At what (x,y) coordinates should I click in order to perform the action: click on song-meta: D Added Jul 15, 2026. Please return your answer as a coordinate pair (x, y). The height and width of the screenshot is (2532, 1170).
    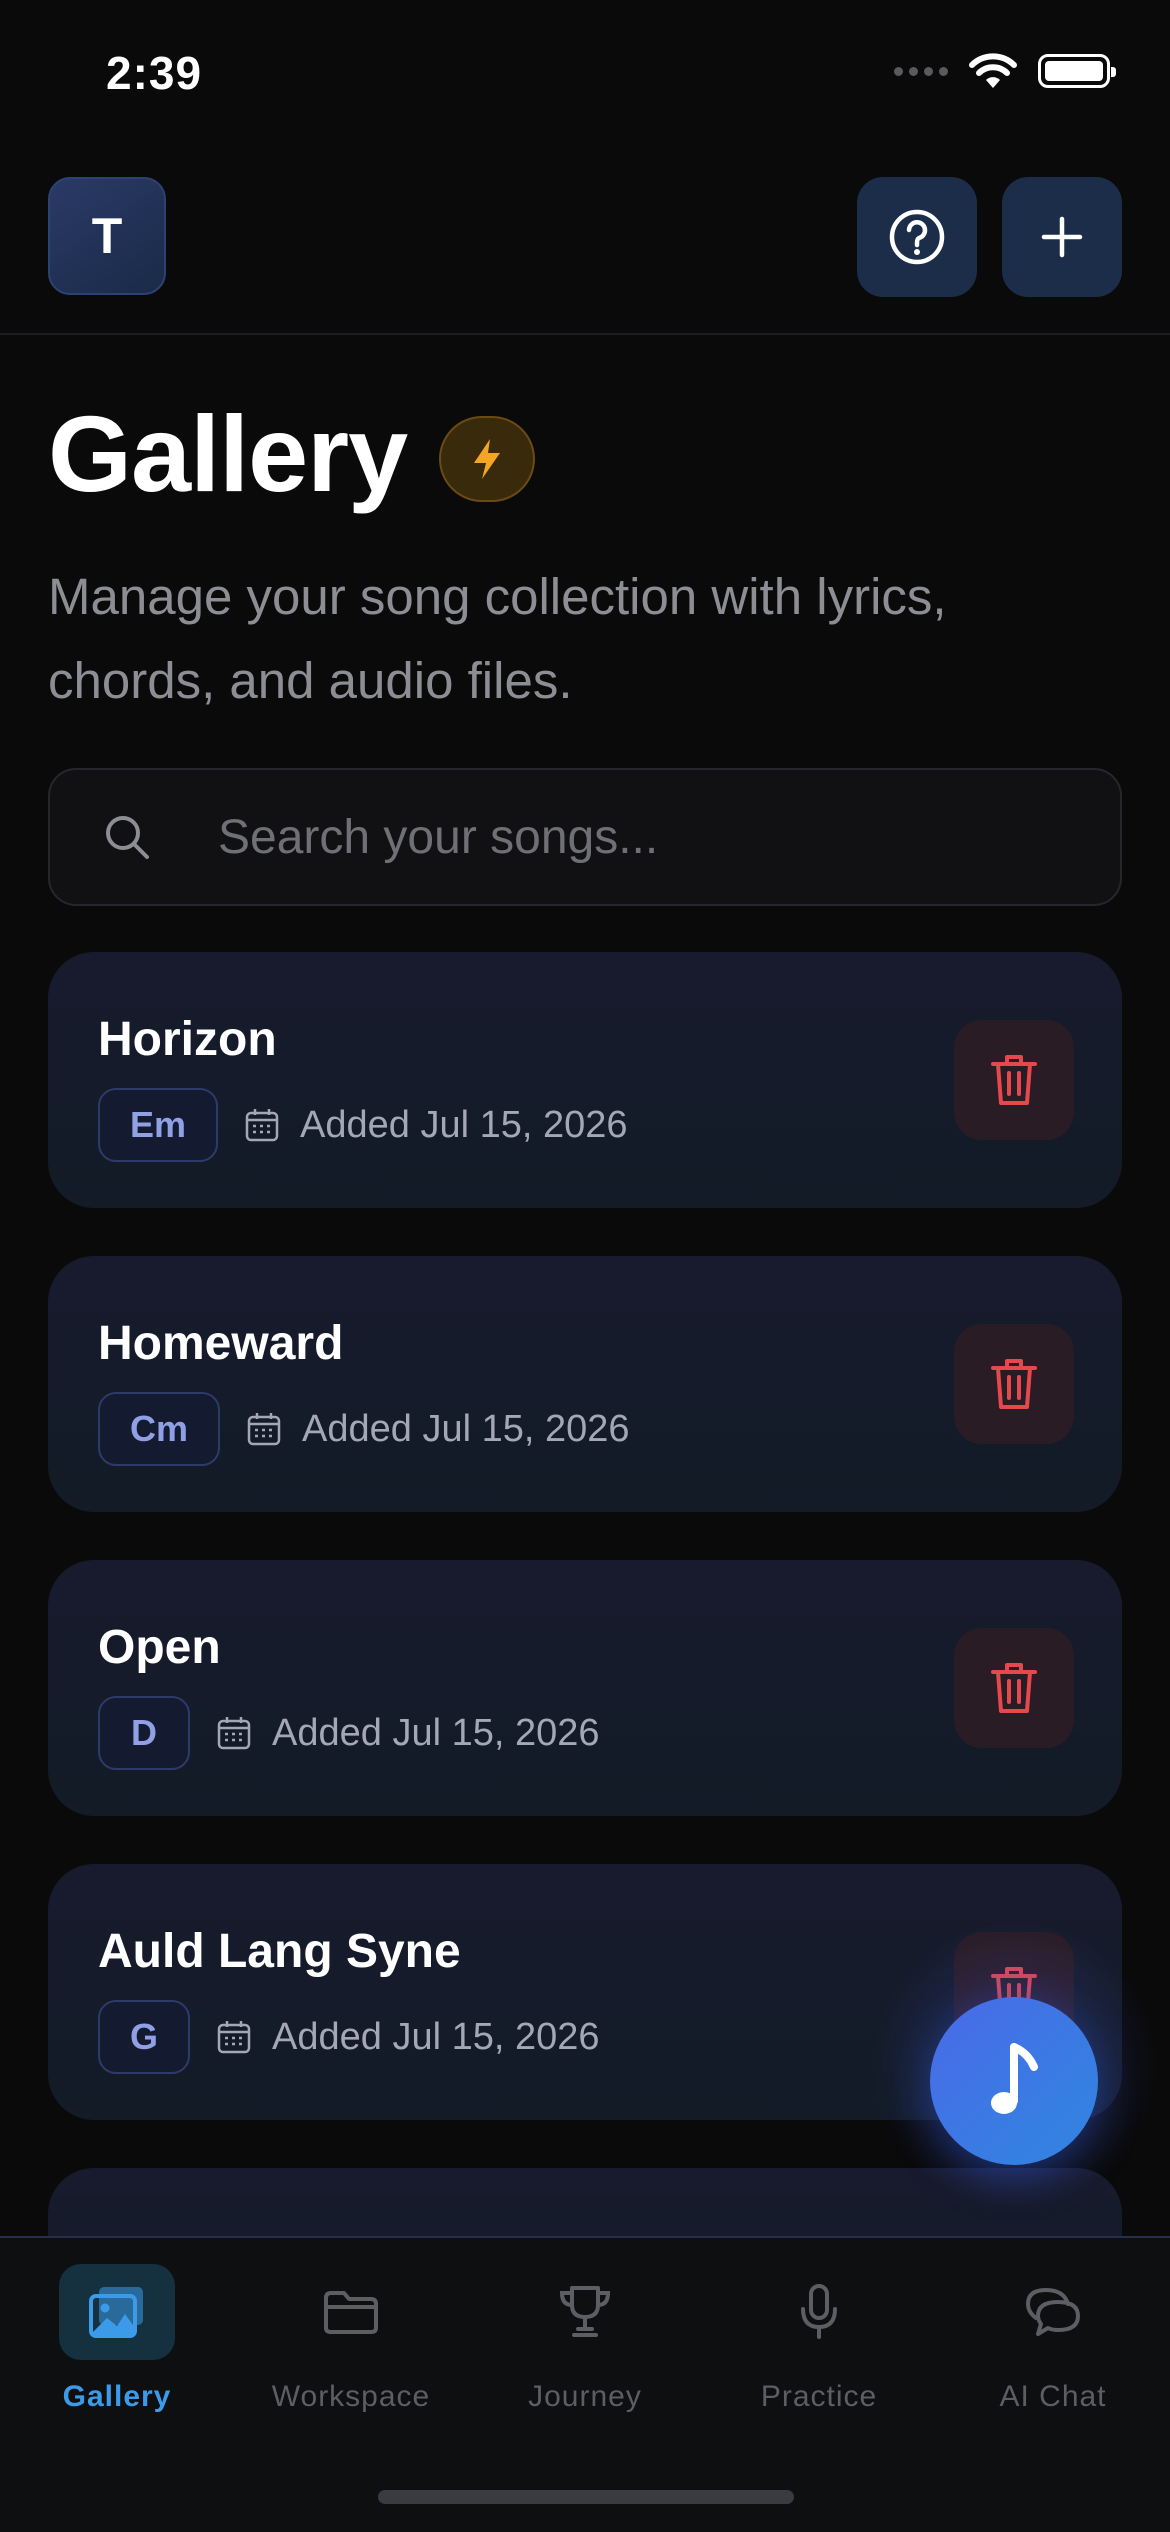
    Looking at the image, I should click on (349, 1733).